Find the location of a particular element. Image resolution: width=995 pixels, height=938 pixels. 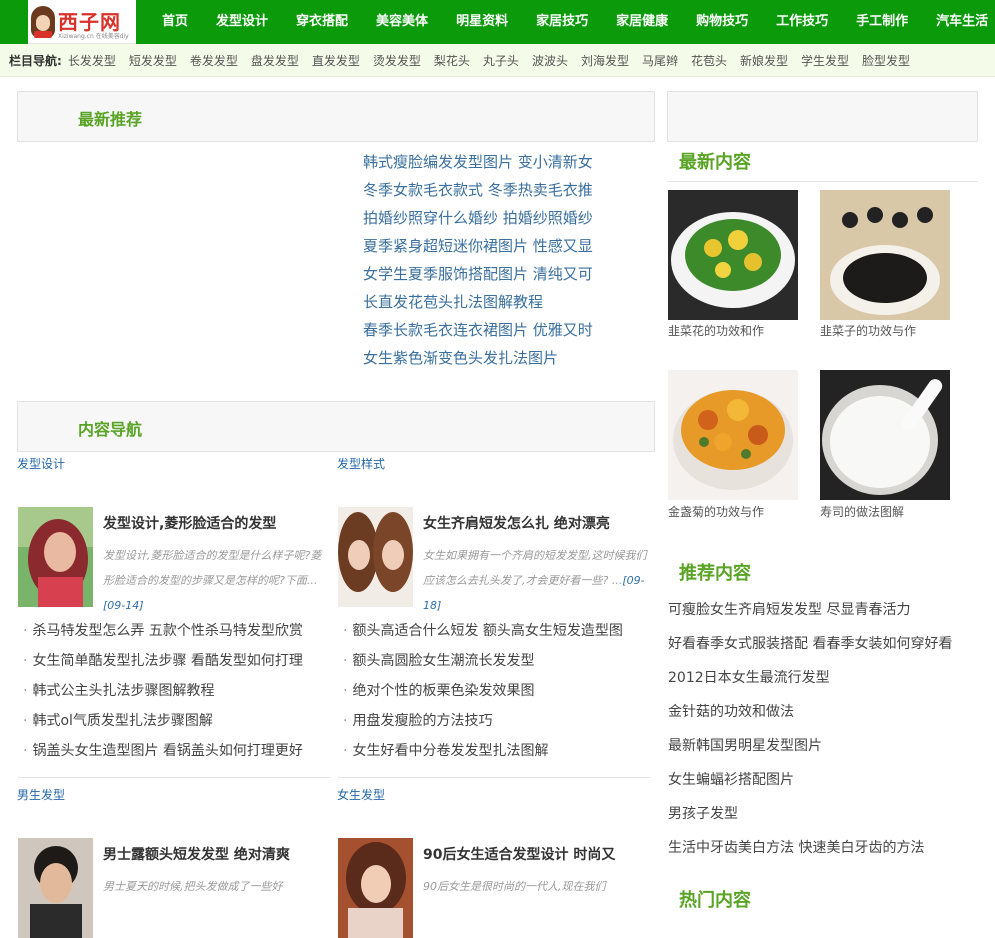

recommend-title: 最新推荐 is located at coordinates (110, 119).